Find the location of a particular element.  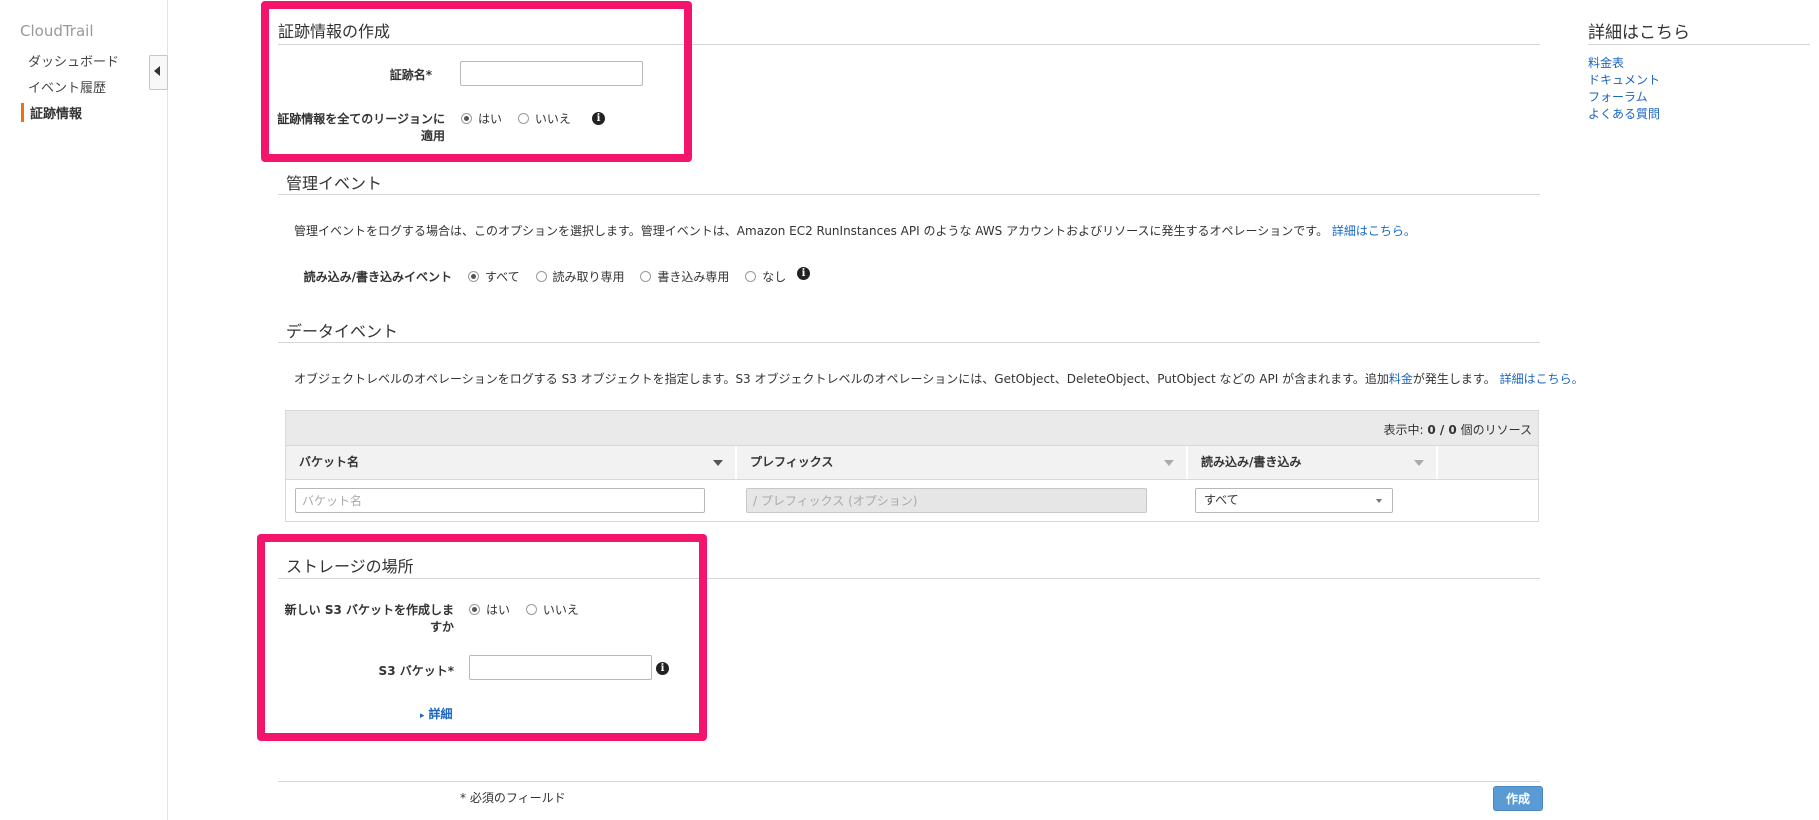

column-label: 読み込み/書き込み is located at coordinates (1251, 462).